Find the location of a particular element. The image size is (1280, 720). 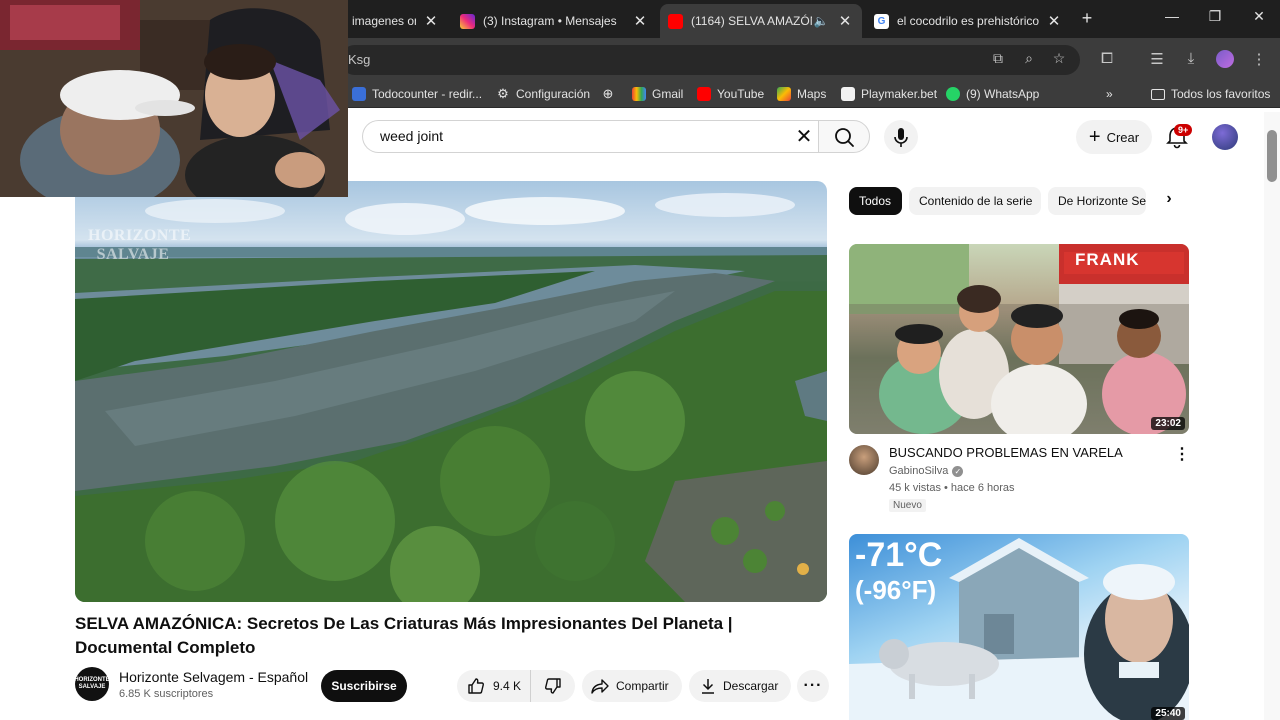

download-button: Descargar is located at coordinates (740, 686).